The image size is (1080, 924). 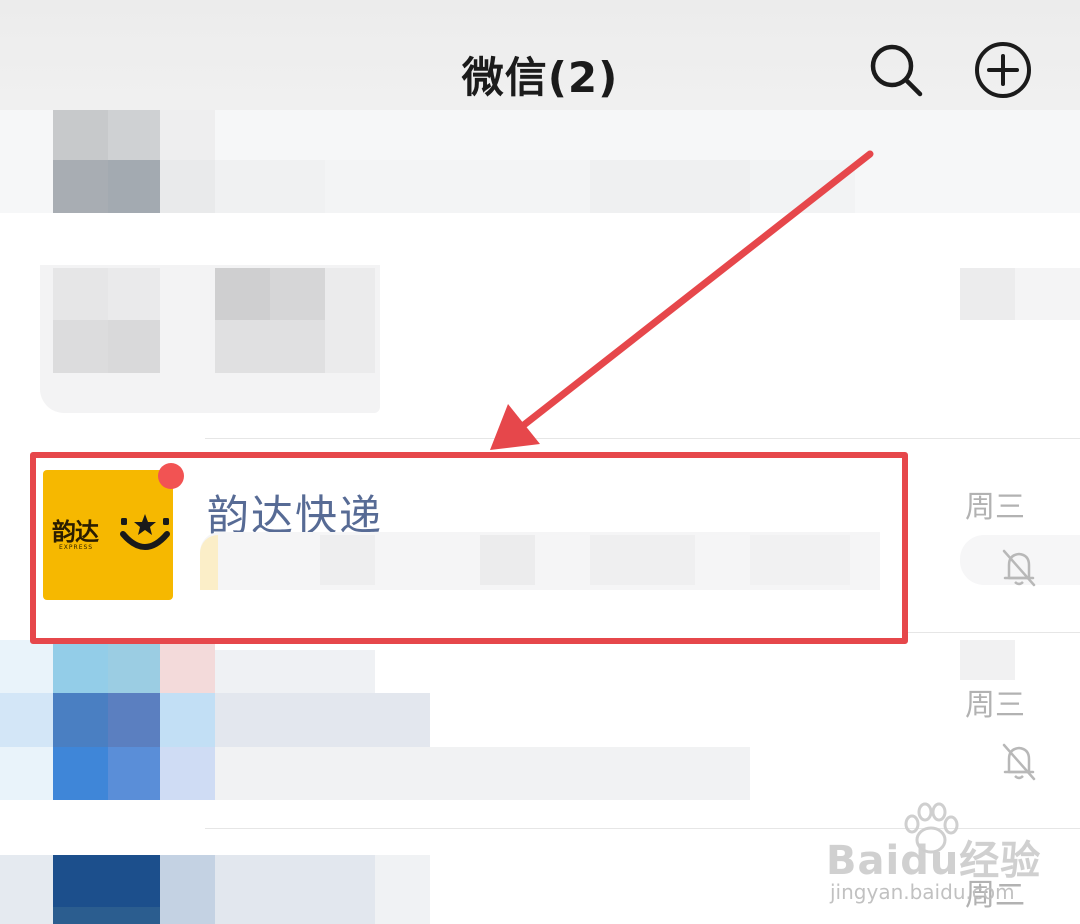 What do you see at coordinates (145, 532) in the screenshot?
I see `smiley-star-icon` at bounding box center [145, 532].